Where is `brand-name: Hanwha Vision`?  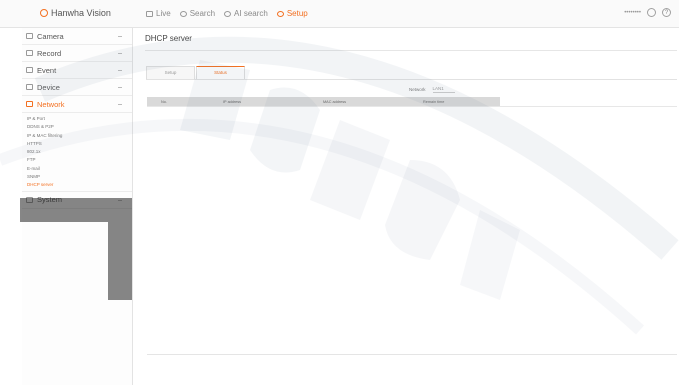 brand-name: Hanwha Vision is located at coordinates (81, 13).